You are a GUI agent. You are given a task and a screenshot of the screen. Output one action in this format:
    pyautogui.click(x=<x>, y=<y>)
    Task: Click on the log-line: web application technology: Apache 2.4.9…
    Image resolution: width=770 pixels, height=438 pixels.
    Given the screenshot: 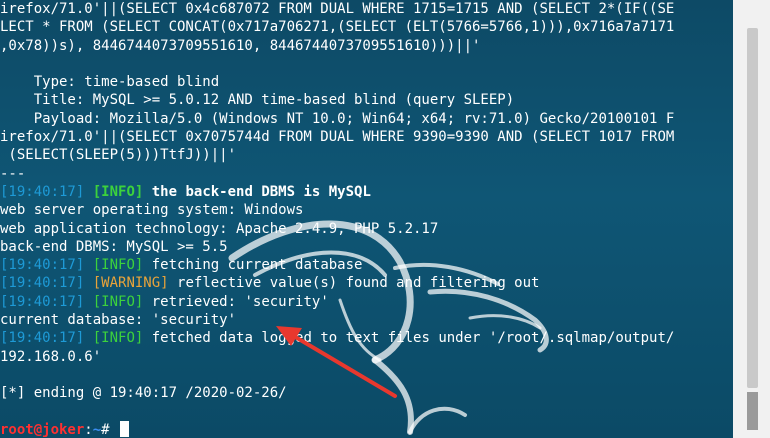 What is the action you would take?
    pyautogui.click(x=219, y=228)
    